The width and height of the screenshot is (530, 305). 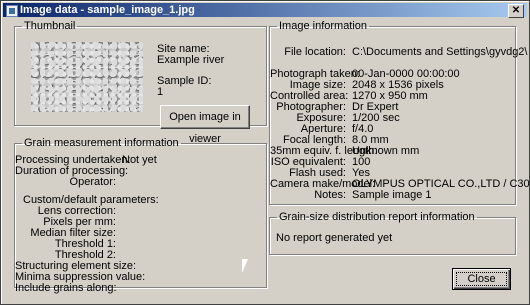 I want to click on app-icon, so click(x=12, y=11).